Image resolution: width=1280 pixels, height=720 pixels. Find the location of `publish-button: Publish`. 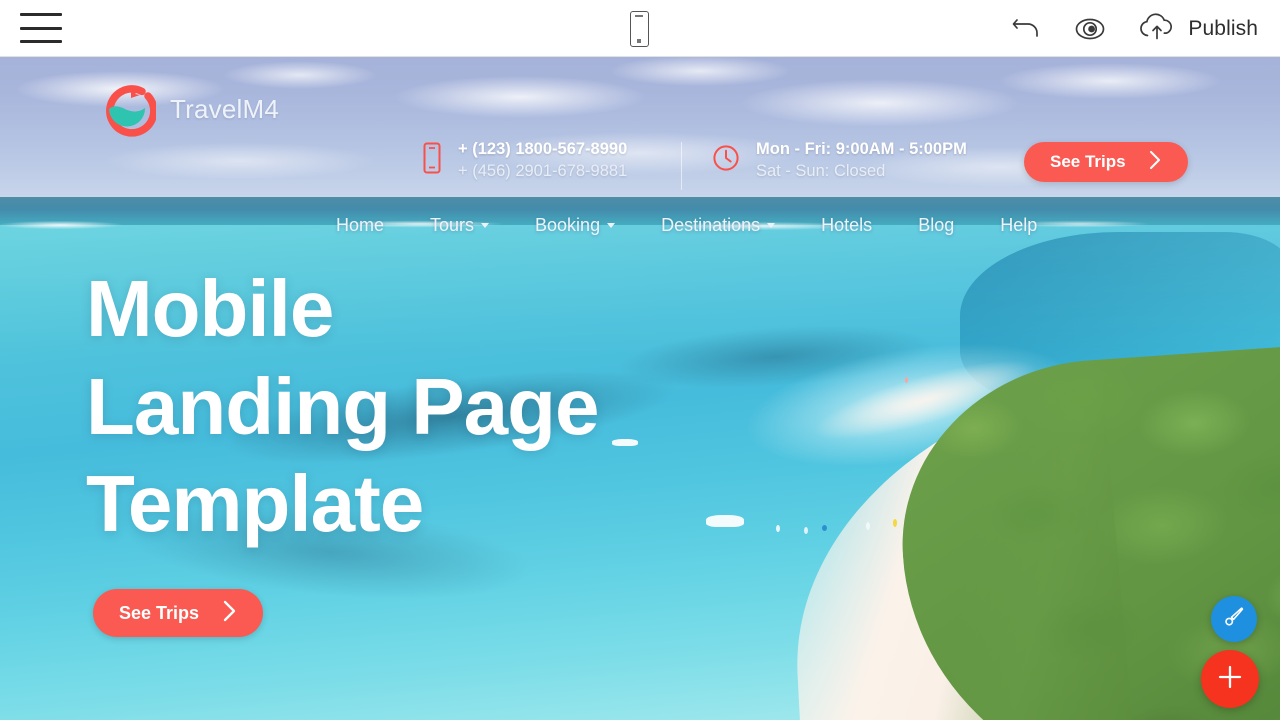

publish-button: Publish is located at coordinates (1197, 29).